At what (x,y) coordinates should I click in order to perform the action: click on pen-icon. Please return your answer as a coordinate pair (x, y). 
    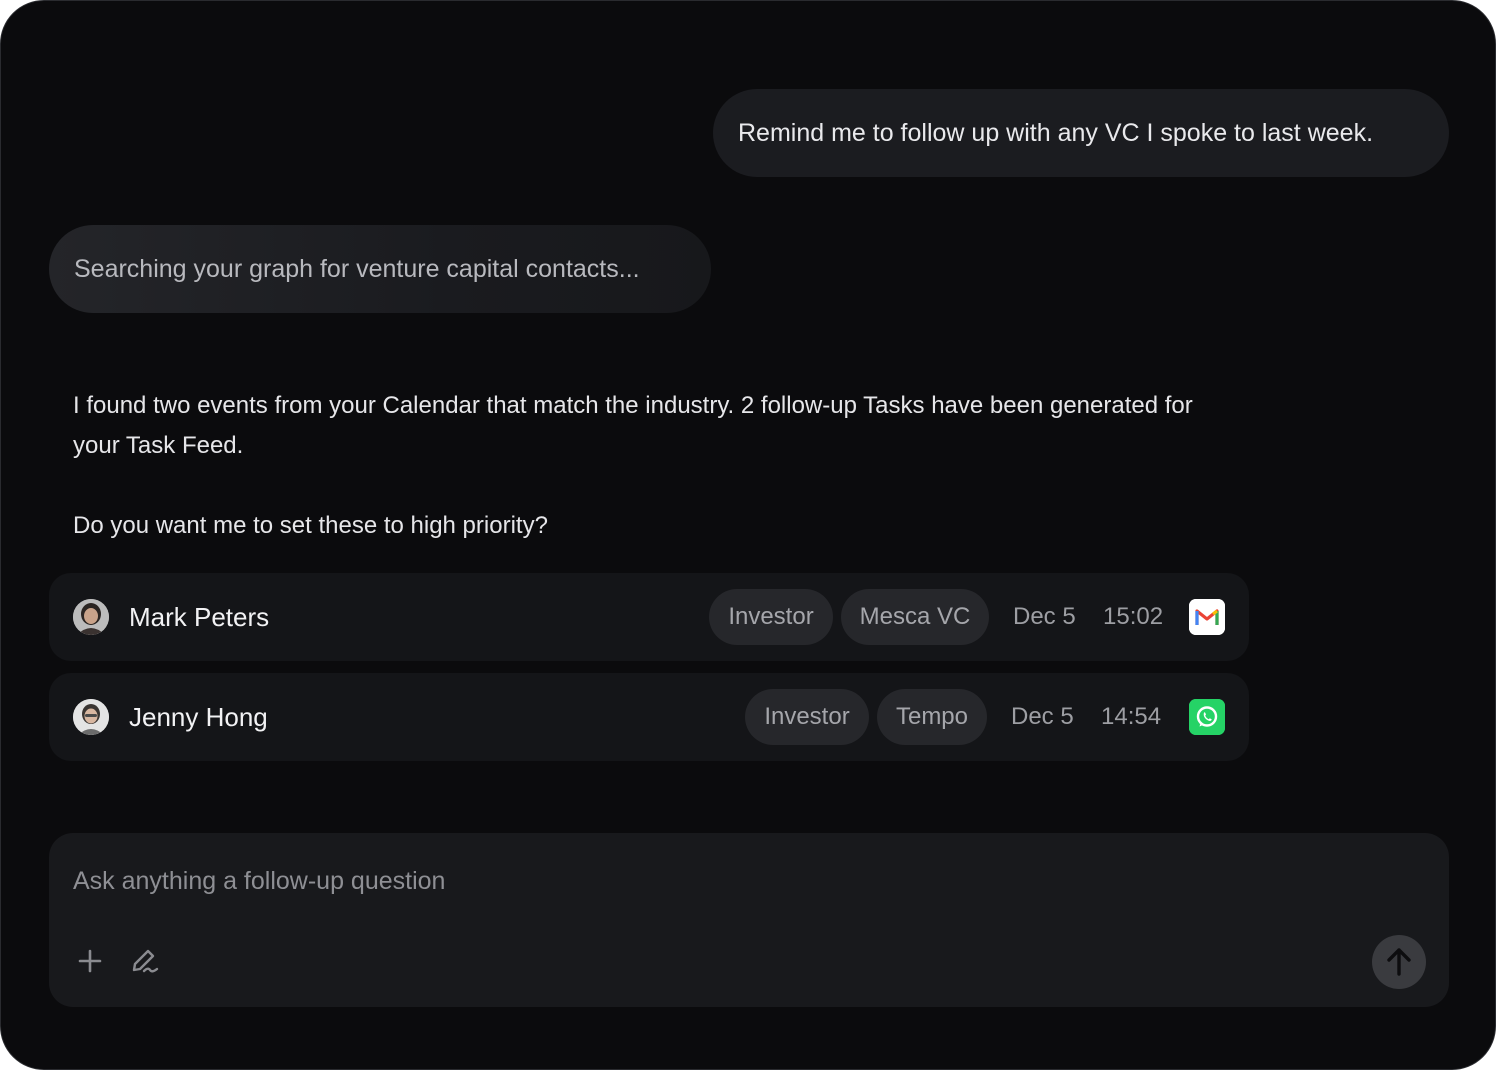
    Looking at the image, I should click on (145, 961).